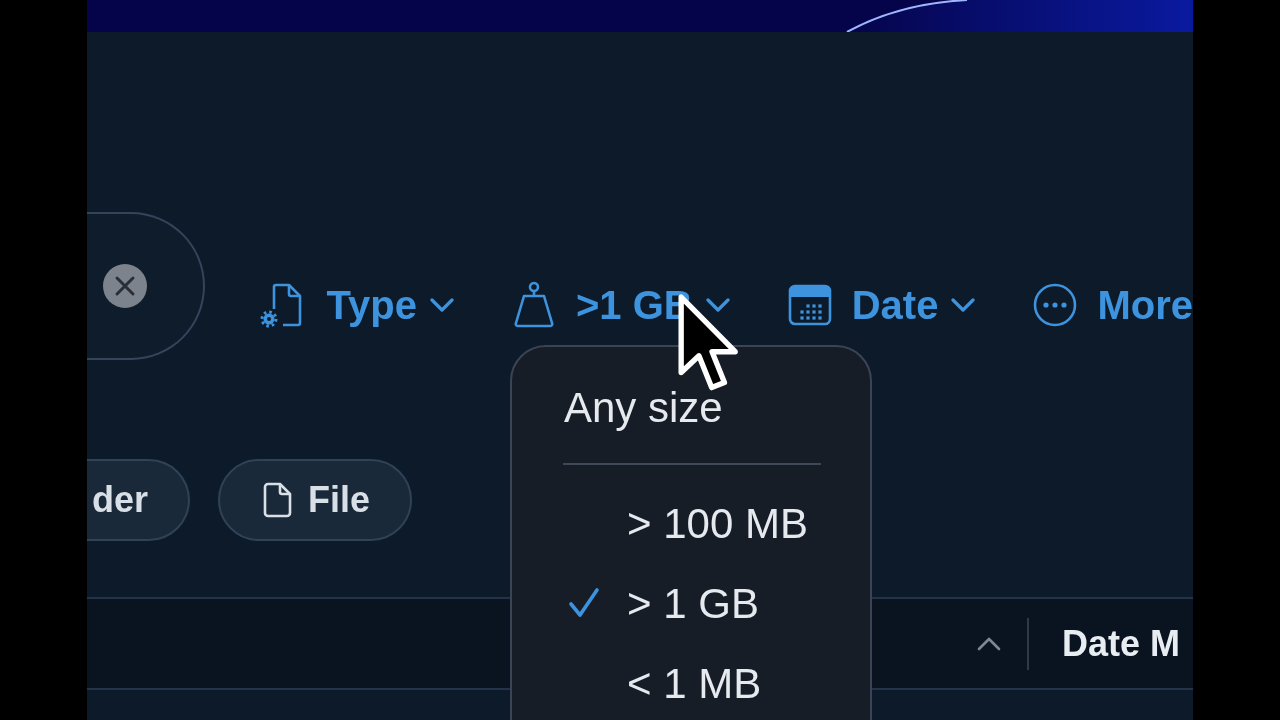 Image resolution: width=1280 pixels, height=720 pixels. What do you see at coordinates (691, 681) in the screenshot?
I see `menu-item: < 1 MB` at bounding box center [691, 681].